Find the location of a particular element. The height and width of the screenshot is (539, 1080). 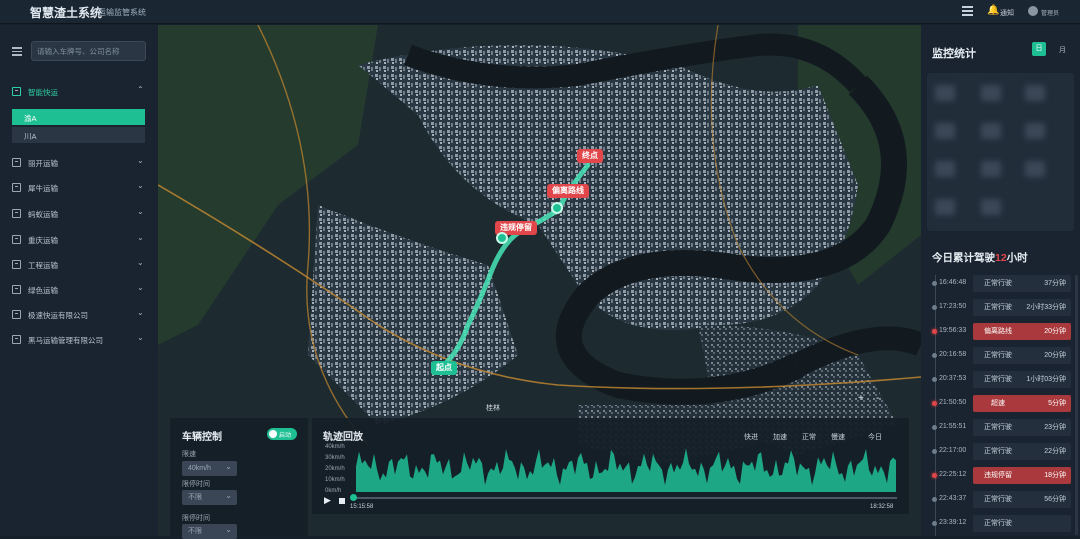

y-tick-label: 40km/h is located at coordinates (335, 447).